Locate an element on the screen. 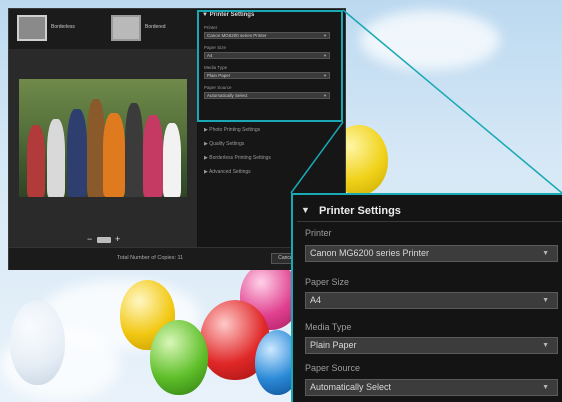  zoom-in-button: + is located at coordinates (117, 239).